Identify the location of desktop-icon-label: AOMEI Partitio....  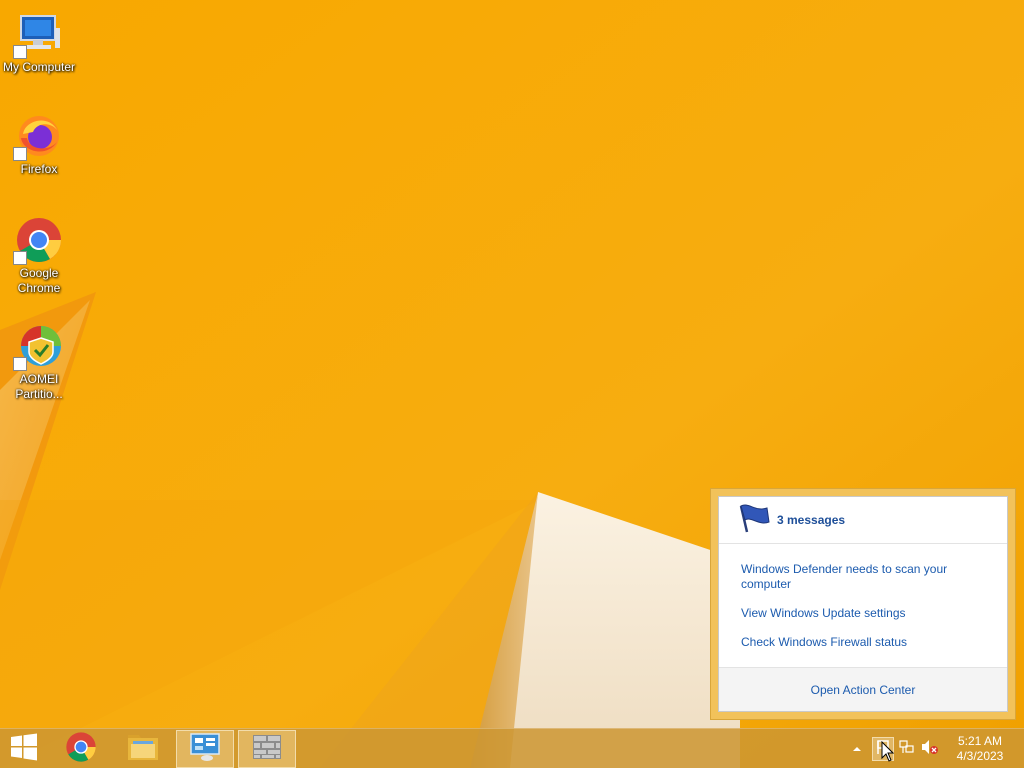
(39, 386).